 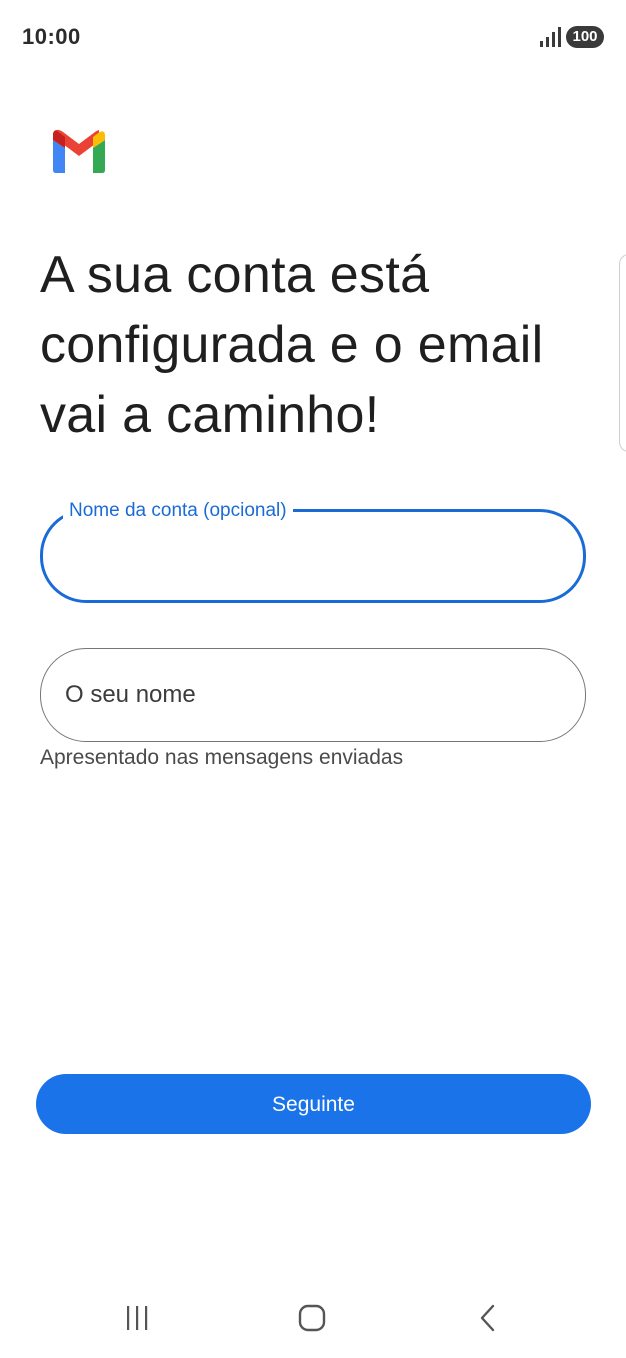 What do you see at coordinates (79, 151) in the screenshot?
I see `gmail-logo-icon` at bounding box center [79, 151].